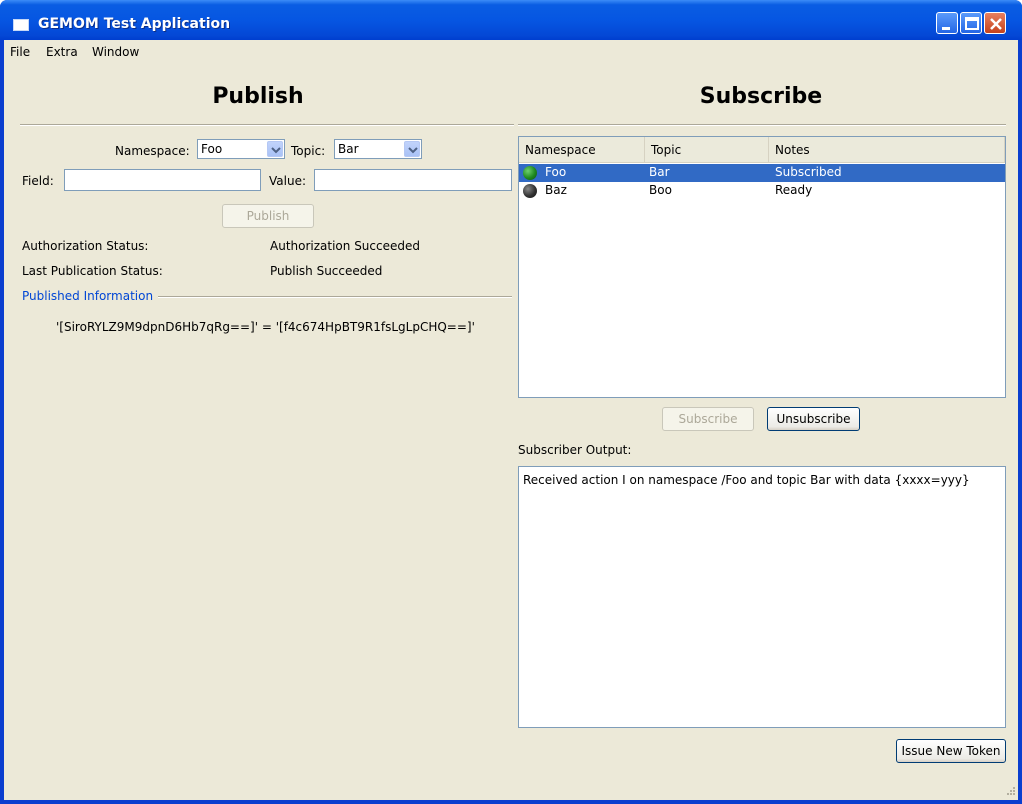 This screenshot has width=1022, height=804. I want to click on unsubscribe-button: Unsubscribe, so click(813, 419).